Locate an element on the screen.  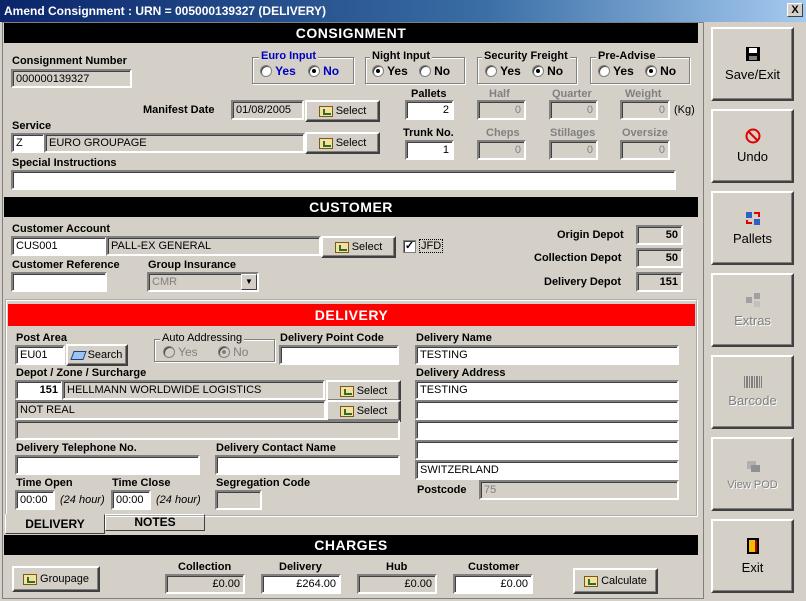
delivery-charge-field: £264.00 is located at coordinates (301, 584).